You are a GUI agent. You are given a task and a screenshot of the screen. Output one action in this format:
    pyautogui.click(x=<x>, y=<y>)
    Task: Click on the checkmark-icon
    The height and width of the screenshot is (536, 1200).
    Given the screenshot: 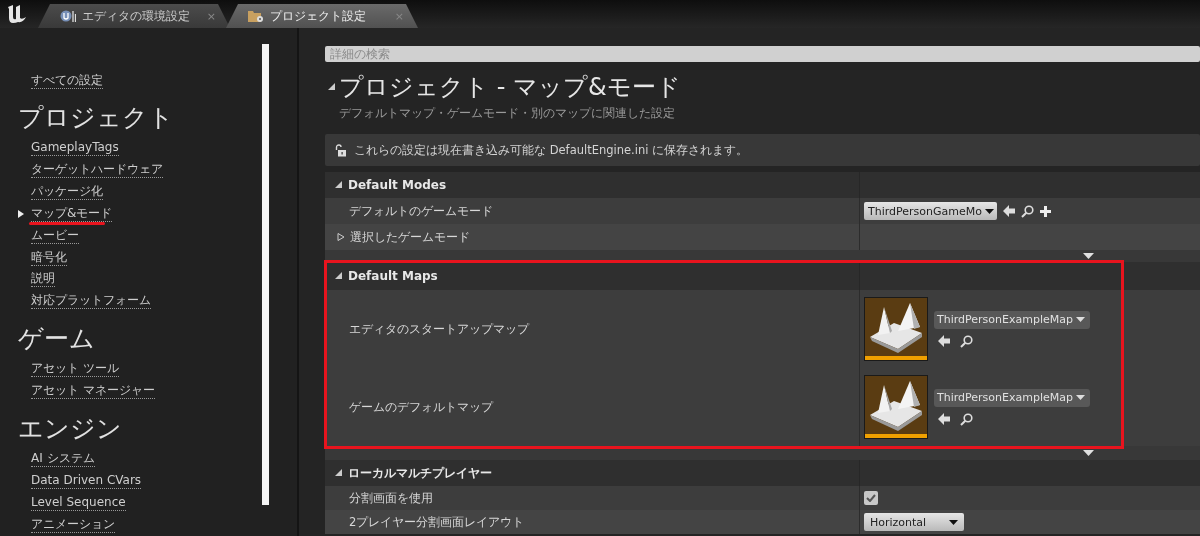 What is the action you would take?
    pyautogui.click(x=871, y=498)
    